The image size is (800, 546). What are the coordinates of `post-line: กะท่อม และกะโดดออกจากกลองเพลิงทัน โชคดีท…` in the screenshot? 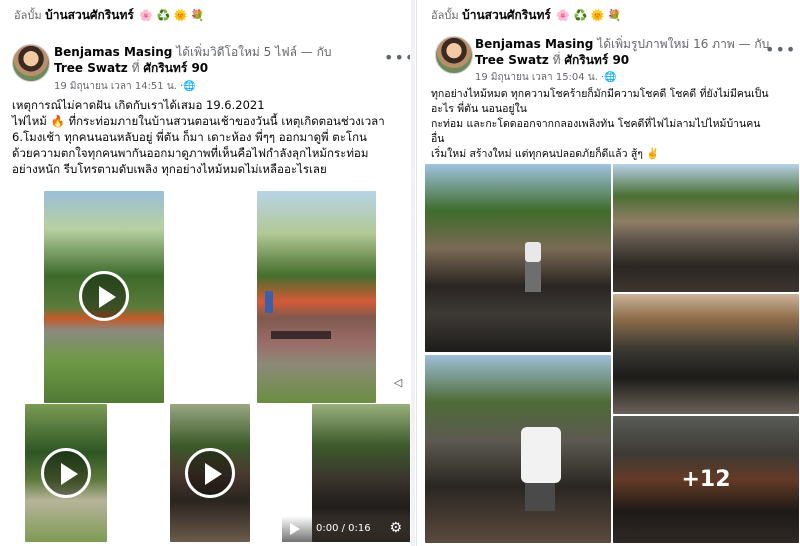 It's located at (596, 124).